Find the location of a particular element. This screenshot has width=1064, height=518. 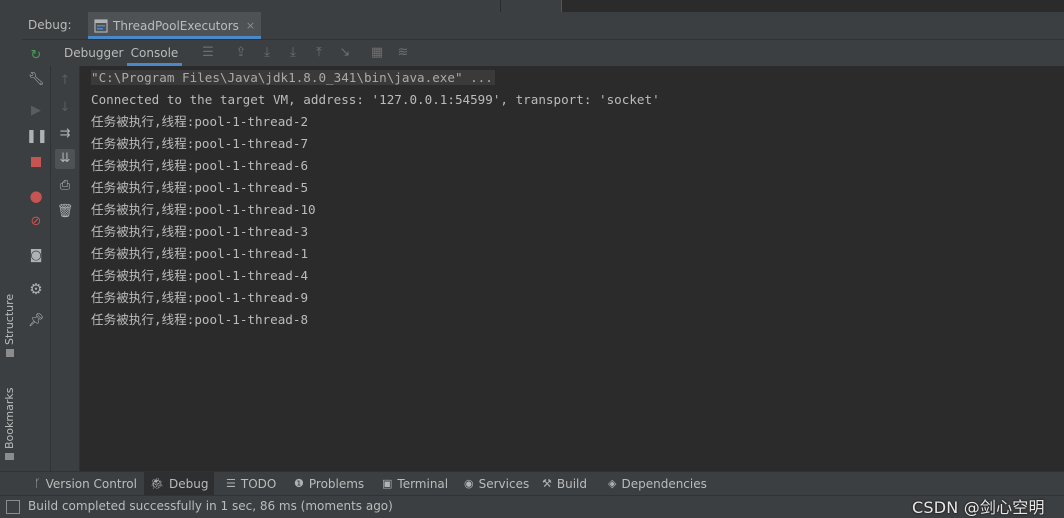

structure-tool-button: Structure is located at coordinates (9, 325).